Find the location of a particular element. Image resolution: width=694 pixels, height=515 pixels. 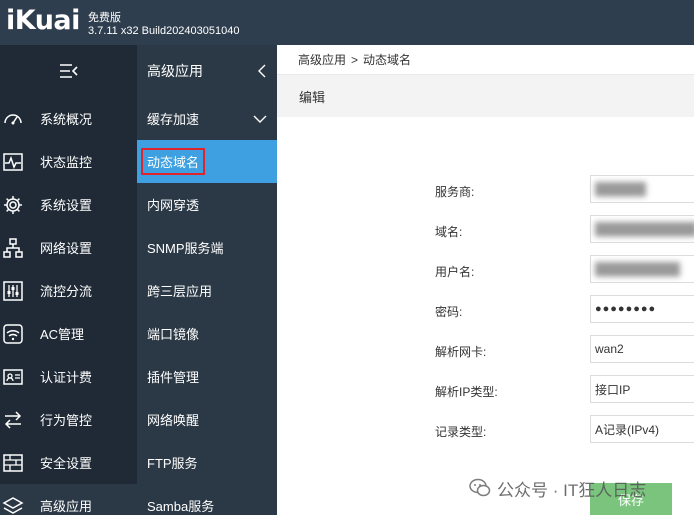

subnav-item-ftp: FTP服务 is located at coordinates (207, 462).